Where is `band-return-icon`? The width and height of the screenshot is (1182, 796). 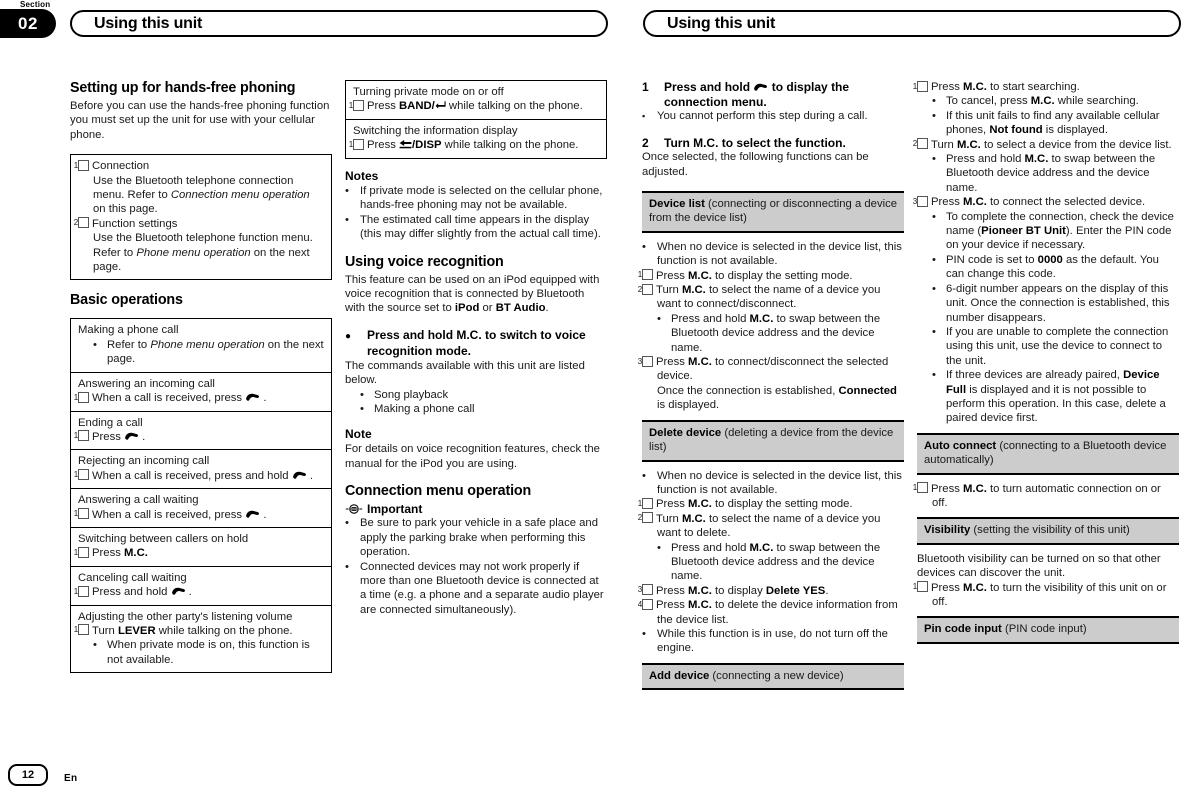 band-return-icon is located at coordinates (440, 105).